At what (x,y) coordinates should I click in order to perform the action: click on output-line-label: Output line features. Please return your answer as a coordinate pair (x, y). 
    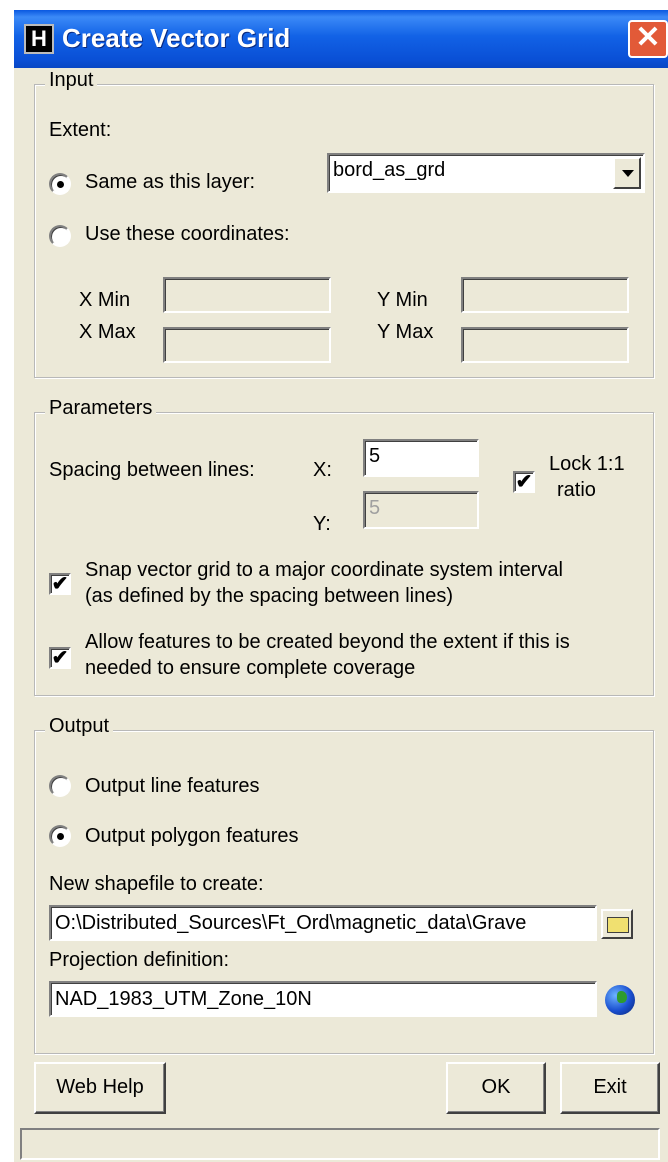
    Looking at the image, I should click on (172, 786).